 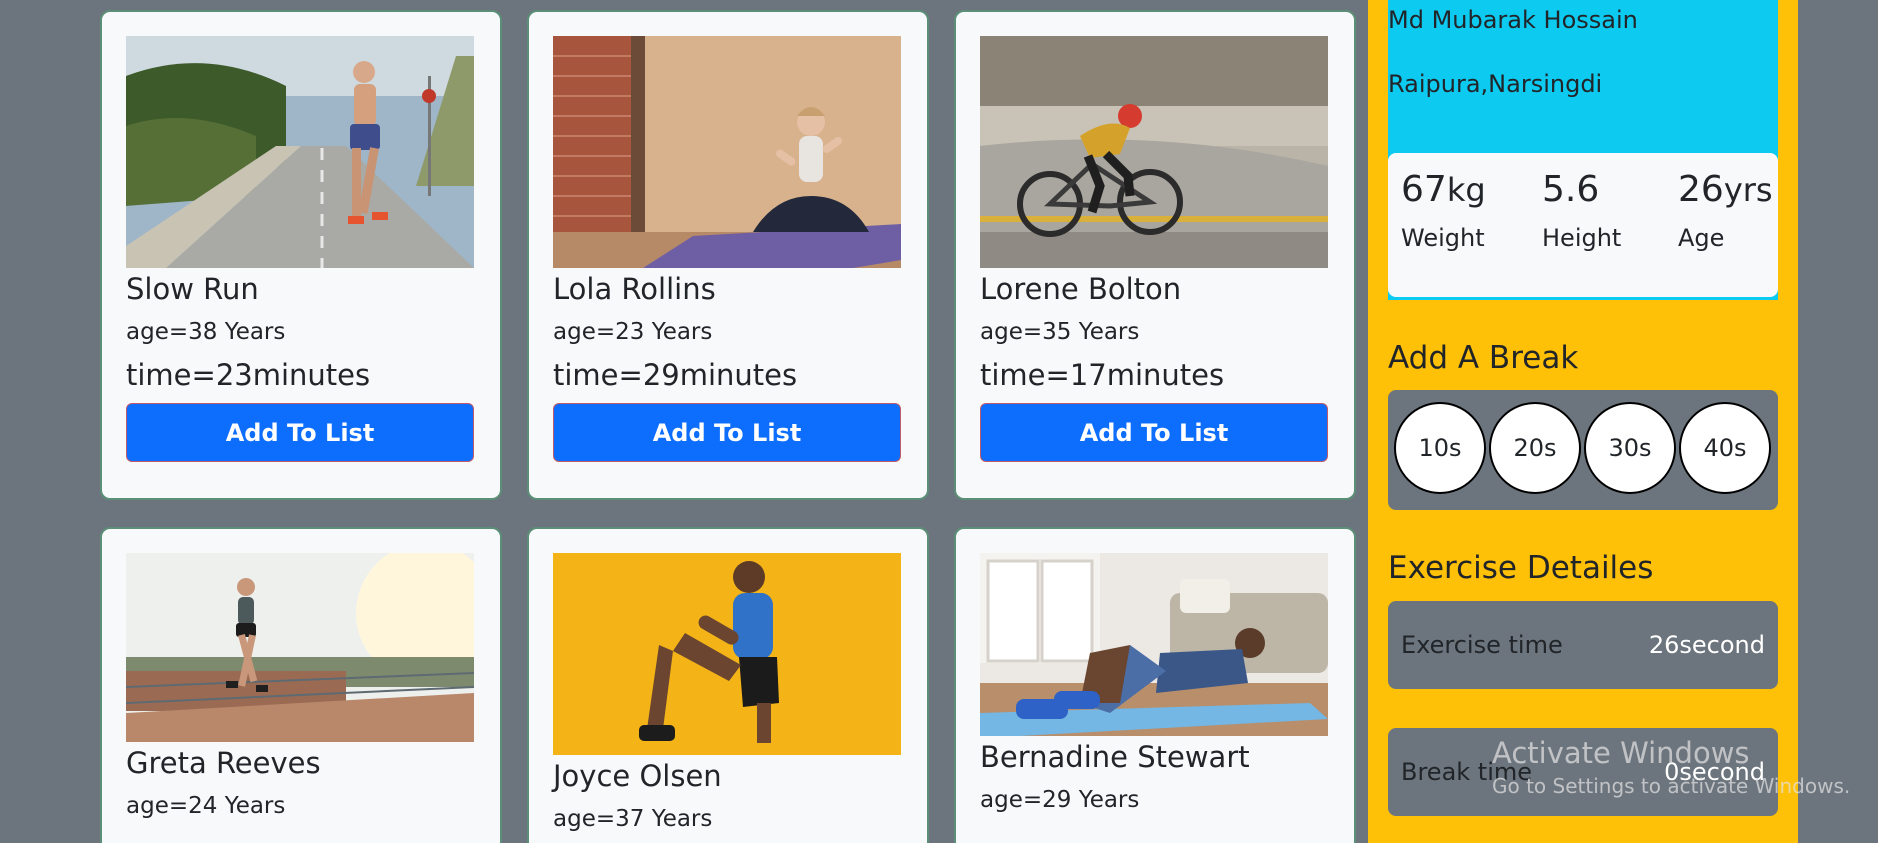 What do you see at coordinates (206, 331) in the screenshot?
I see `card-age: age=38 Years` at bounding box center [206, 331].